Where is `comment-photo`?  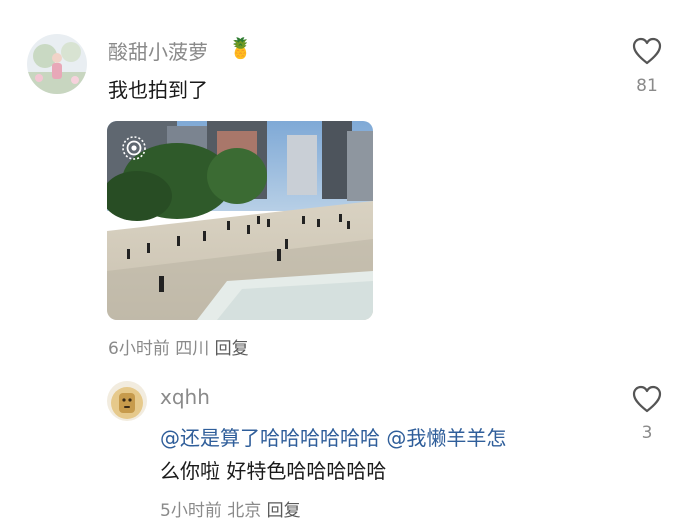
comment-photo is located at coordinates (240, 220).